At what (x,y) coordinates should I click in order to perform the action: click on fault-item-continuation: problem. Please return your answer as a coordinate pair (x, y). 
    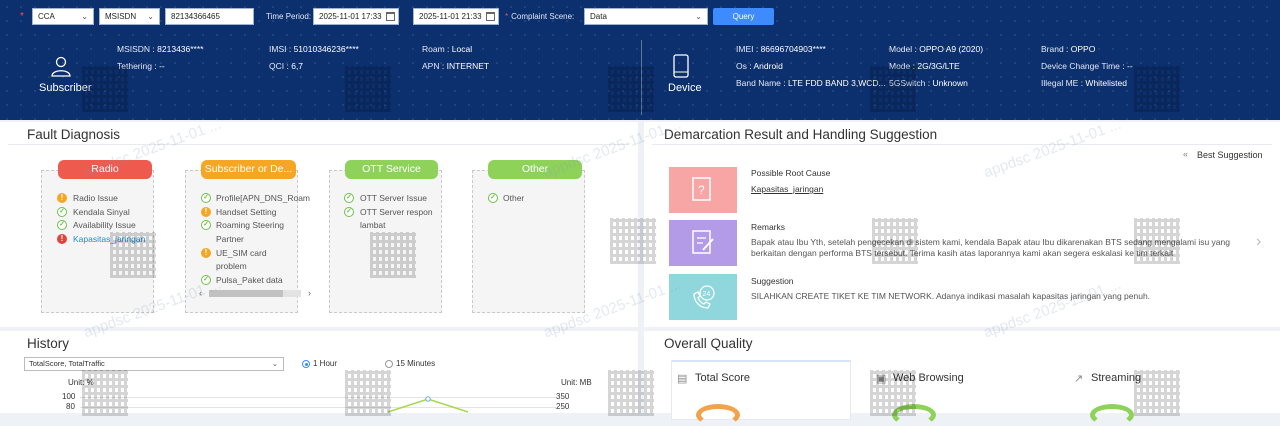
    Looking at the image, I should click on (231, 266).